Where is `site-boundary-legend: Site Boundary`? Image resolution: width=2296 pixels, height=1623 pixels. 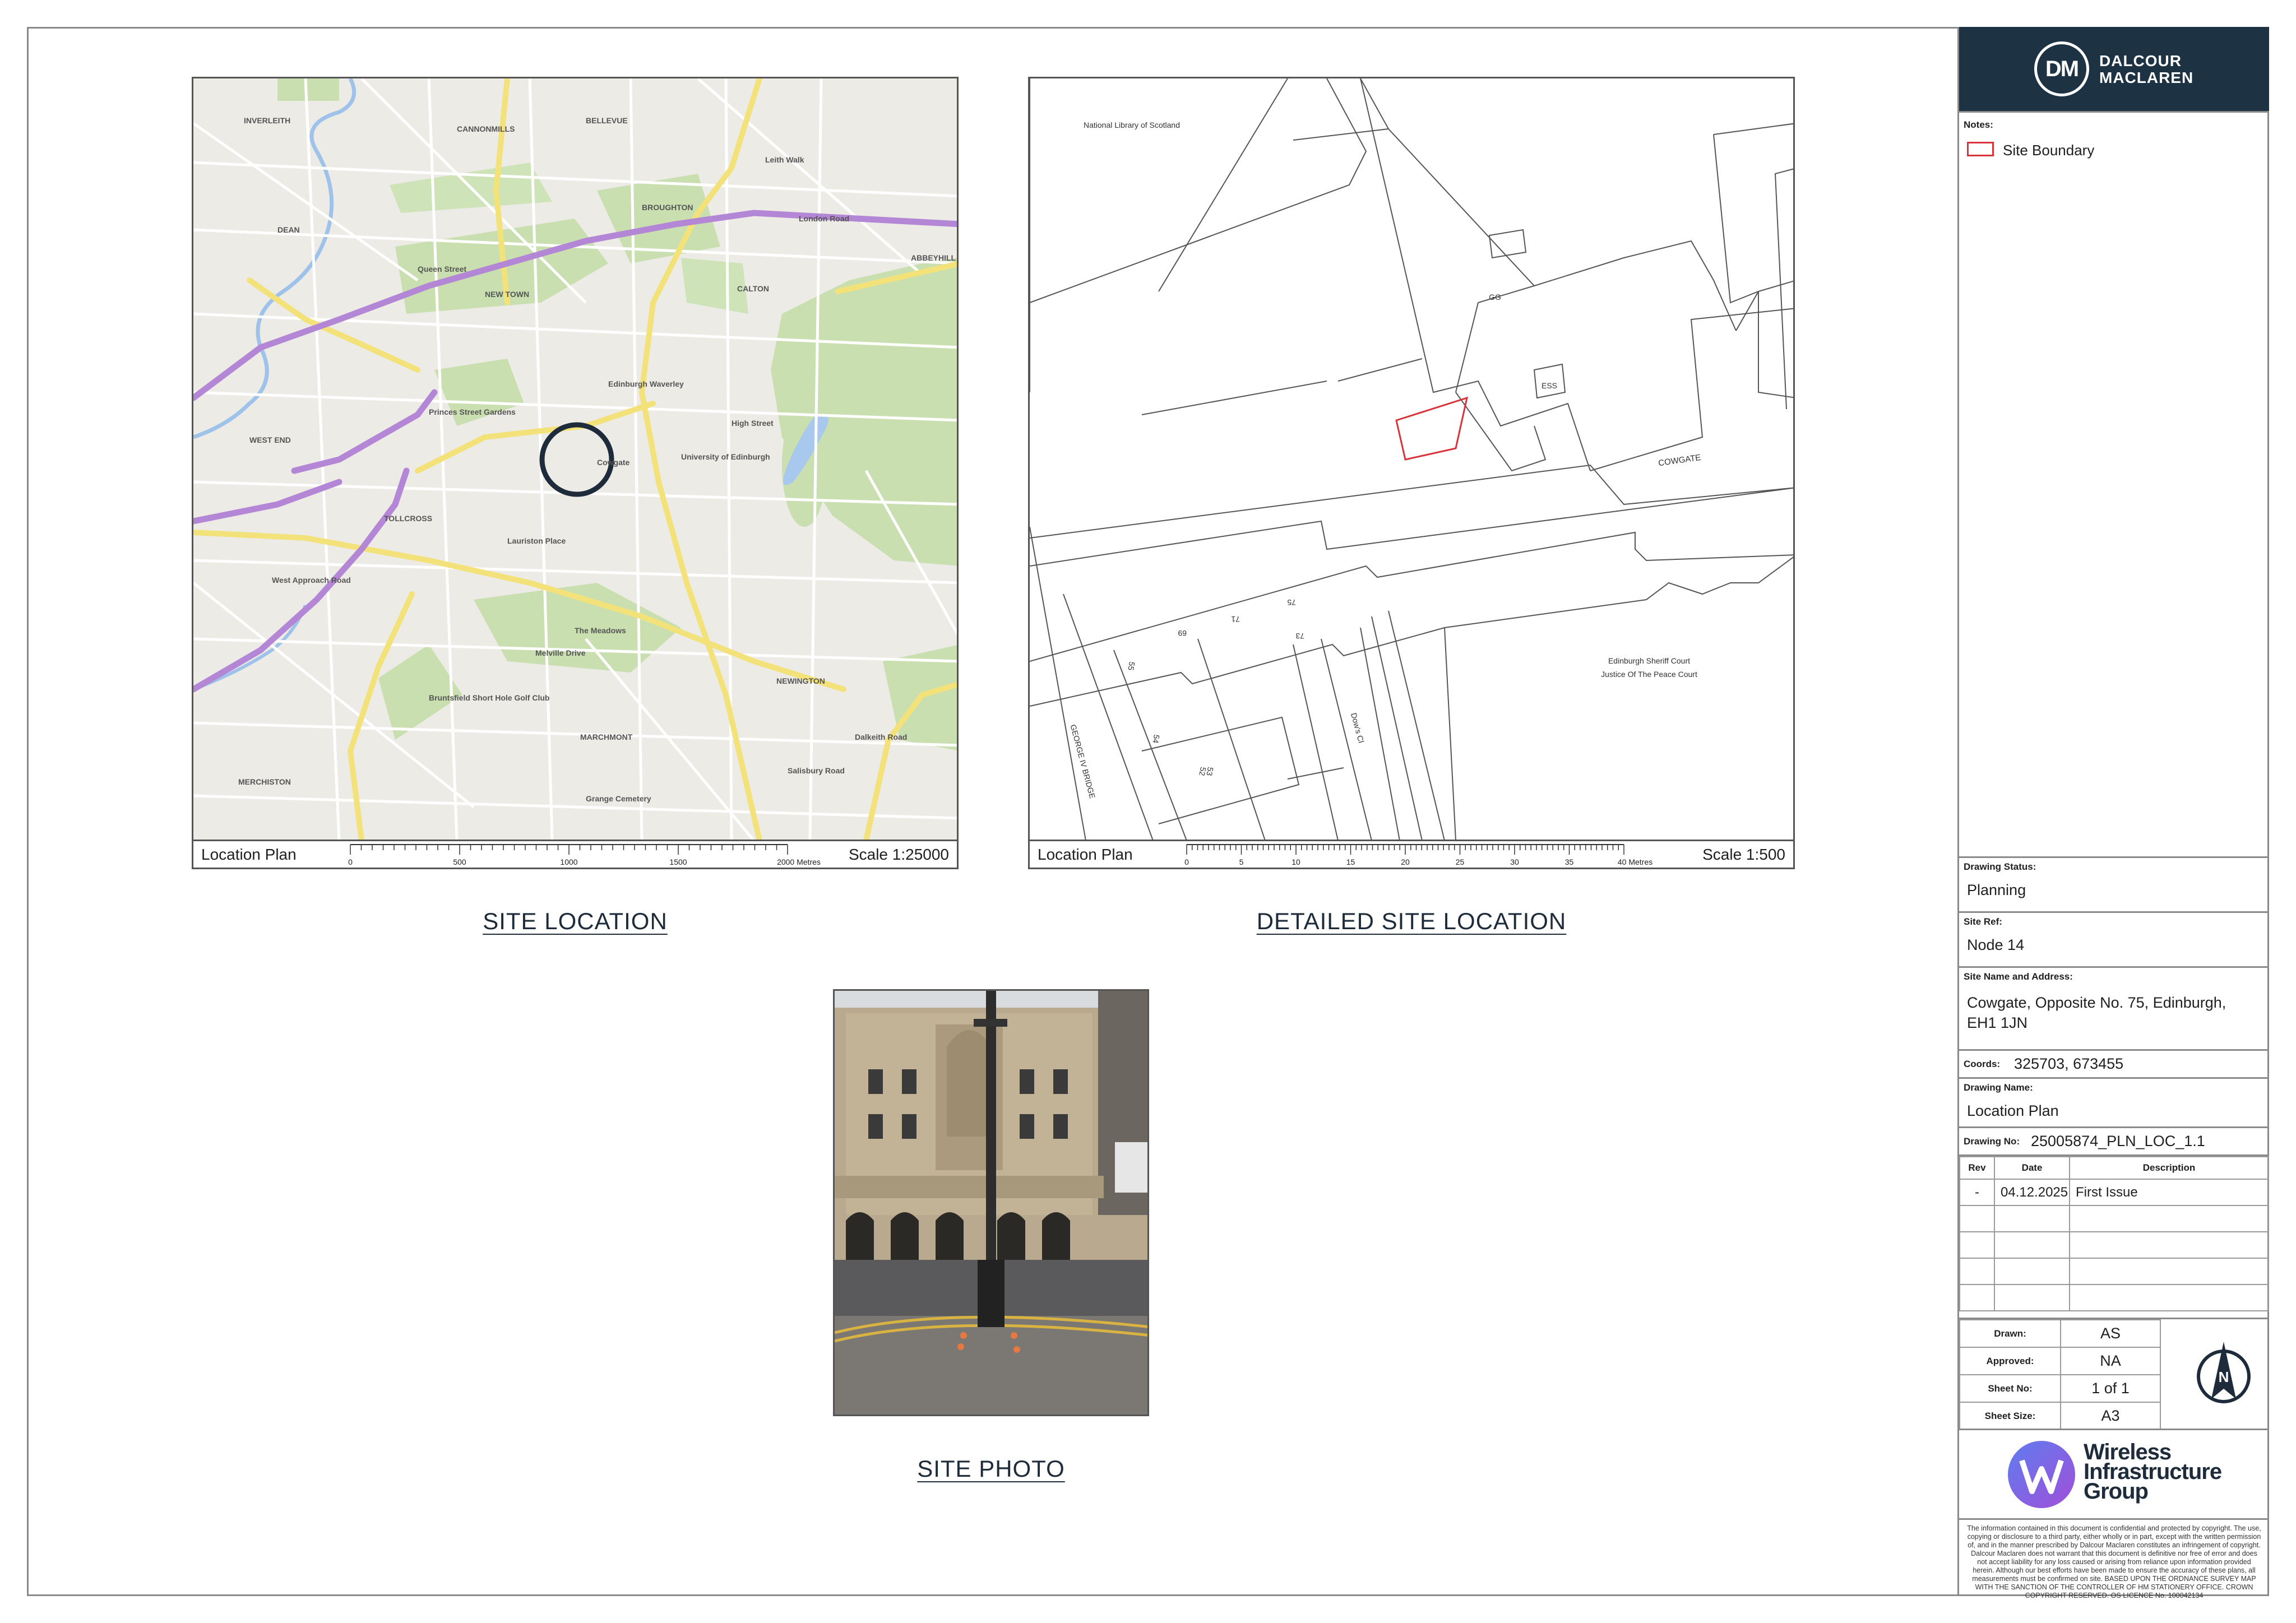 site-boundary-legend: Site Boundary is located at coordinates (2049, 150).